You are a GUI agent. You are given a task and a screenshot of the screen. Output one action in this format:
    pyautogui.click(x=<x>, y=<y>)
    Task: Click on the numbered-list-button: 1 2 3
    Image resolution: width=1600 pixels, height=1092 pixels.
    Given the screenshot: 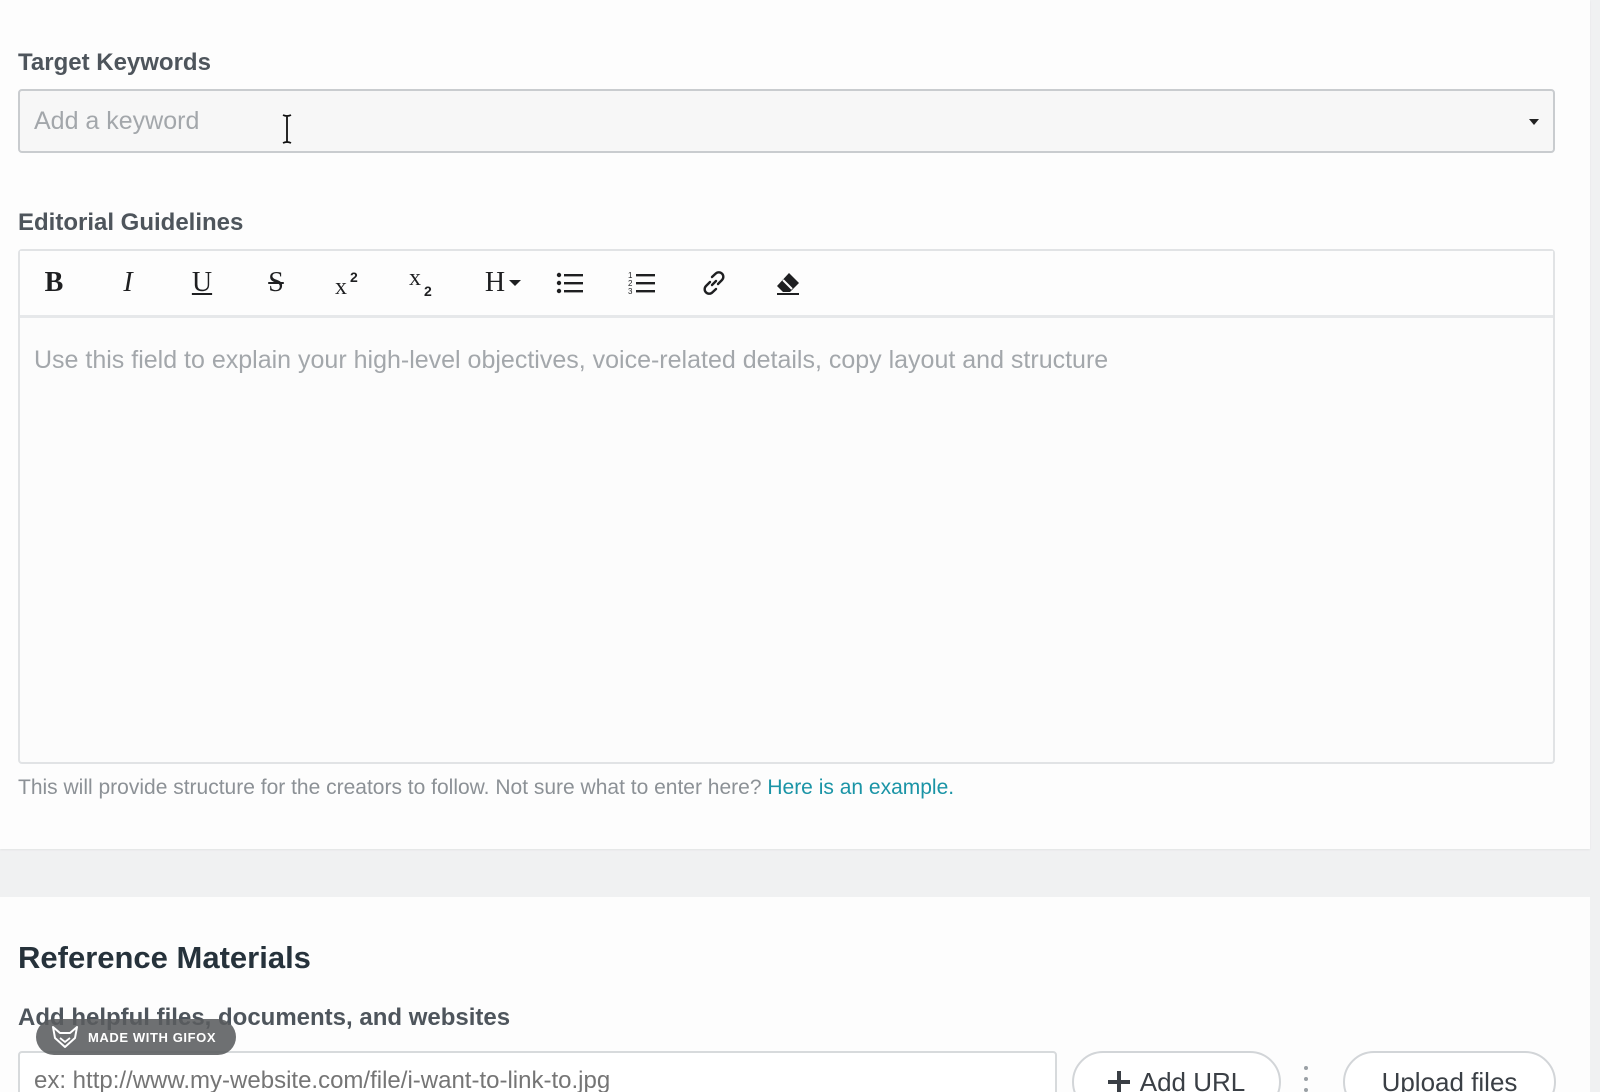 What is the action you would take?
    pyautogui.click(x=642, y=283)
    